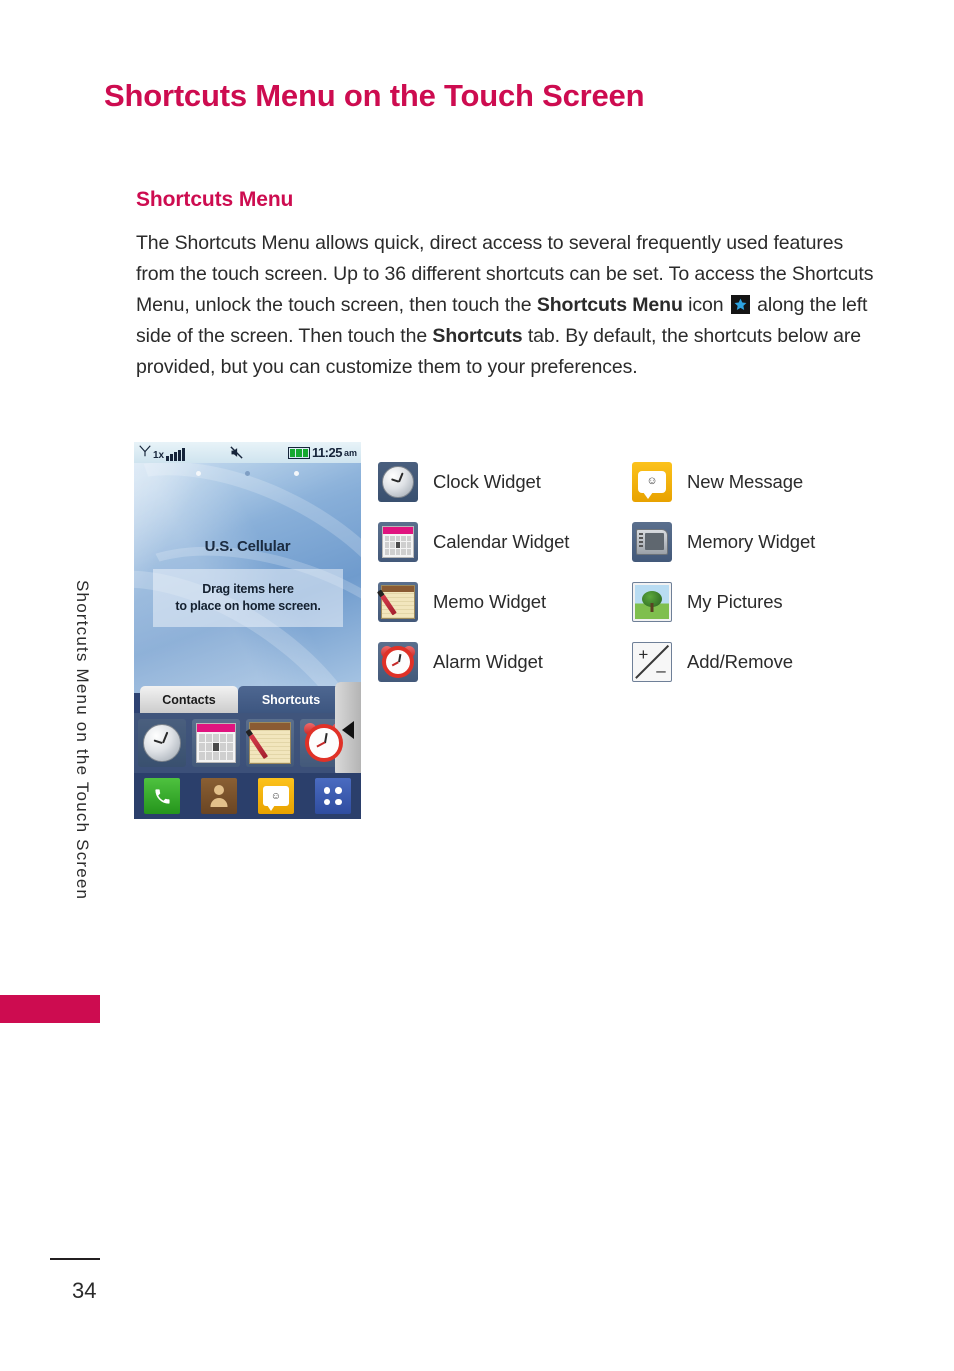 This screenshot has width=954, height=1371. Describe the element at coordinates (490, 601) in the screenshot. I see `shortcut-label: Memo Widget` at that location.